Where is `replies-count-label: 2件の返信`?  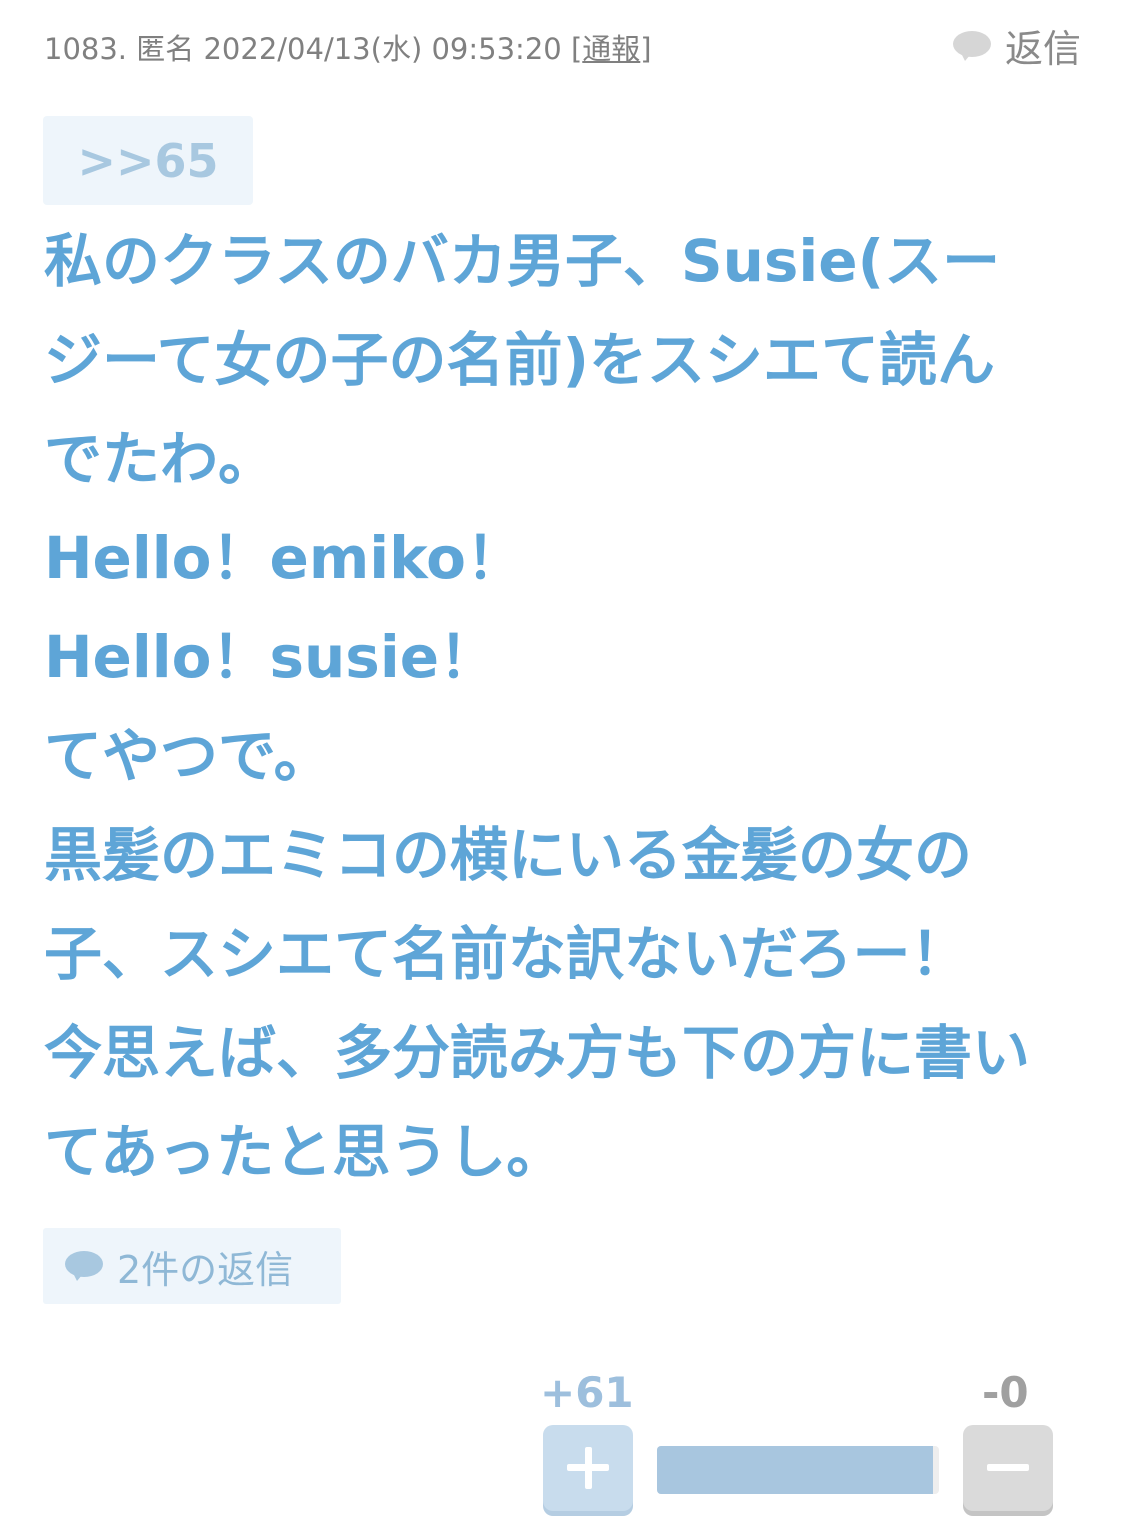 replies-count-label: 2件の返信 is located at coordinates (205, 1269).